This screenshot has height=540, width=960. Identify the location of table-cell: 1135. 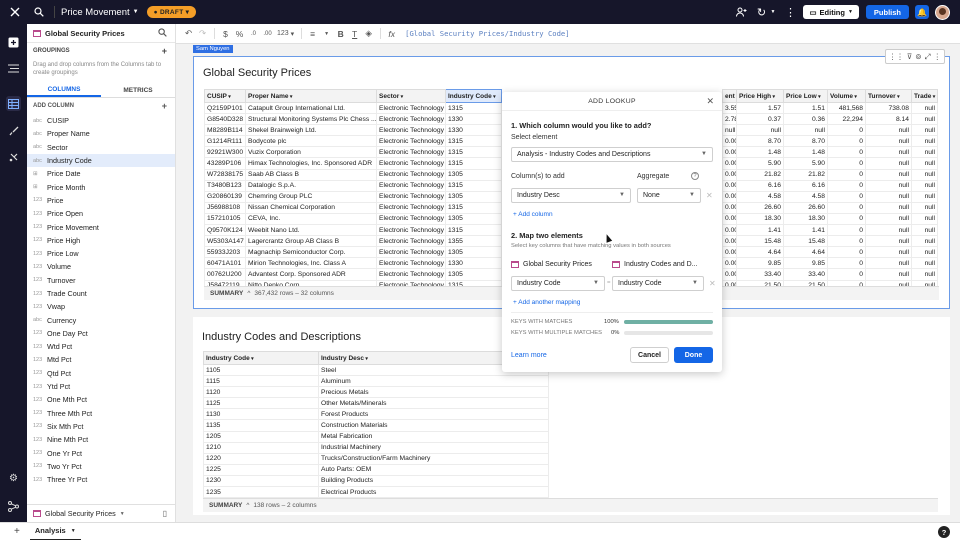
(261, 425).